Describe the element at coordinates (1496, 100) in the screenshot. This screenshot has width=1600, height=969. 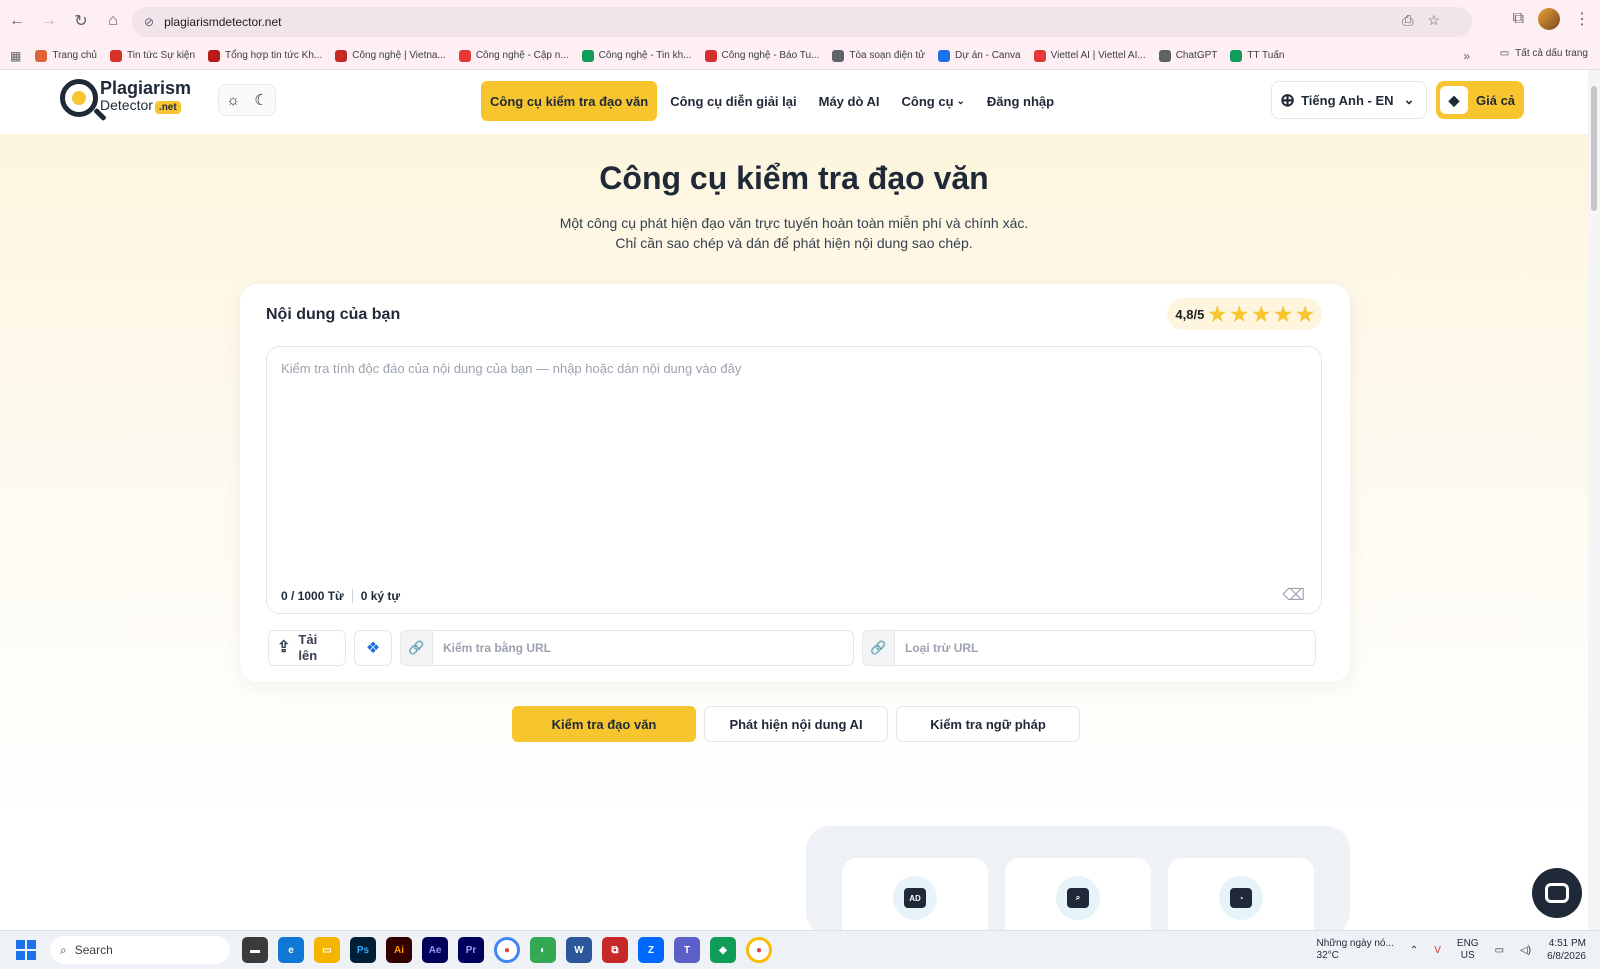
I see `pricing-label: Giá cả` at that location.